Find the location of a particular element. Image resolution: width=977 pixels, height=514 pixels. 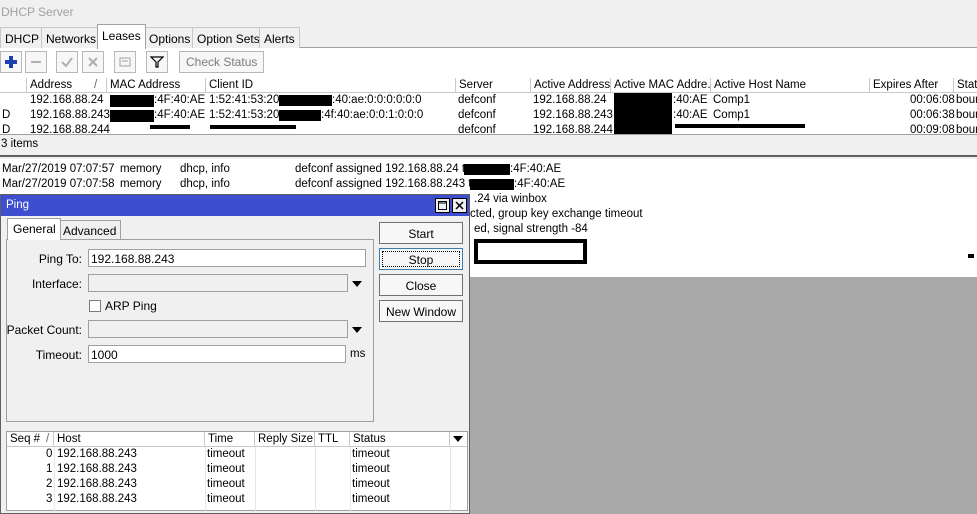

timeout-label: Timeout: is located at coordinates (58, 355).